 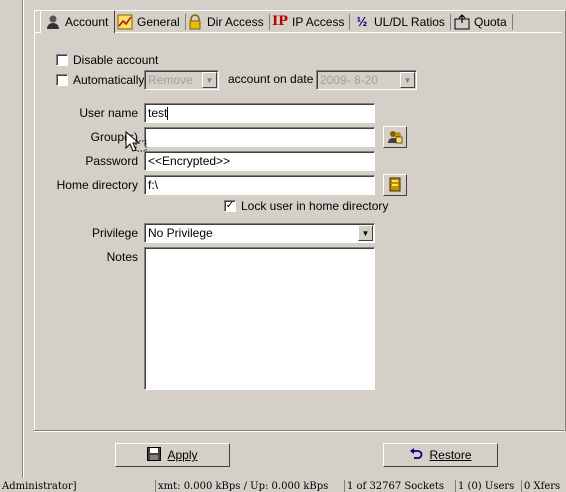 I want to click on left-pane-edge, so click(x=11, y=239).